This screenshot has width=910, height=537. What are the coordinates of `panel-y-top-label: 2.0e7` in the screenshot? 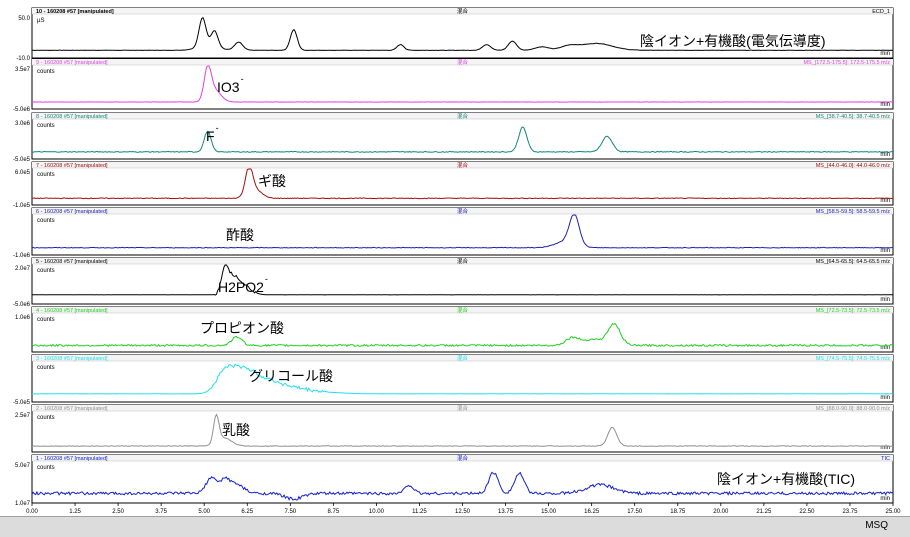 It's located at (23, 269).